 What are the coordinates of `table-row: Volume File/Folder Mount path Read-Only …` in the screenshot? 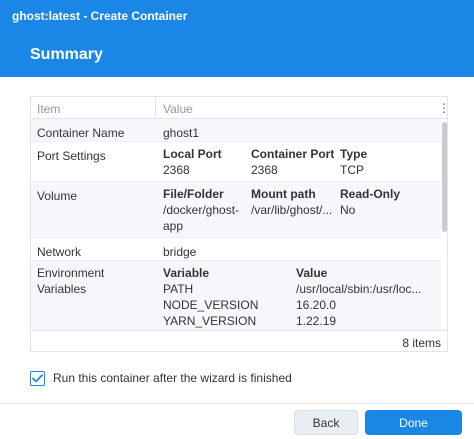 It's located at (236, 210).